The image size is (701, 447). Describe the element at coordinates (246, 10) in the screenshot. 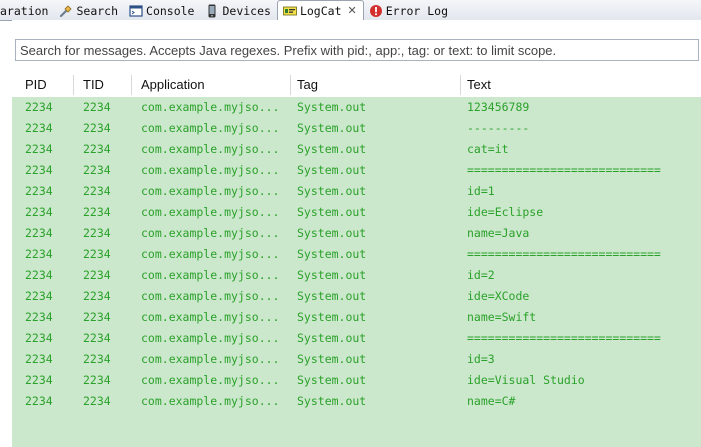

I see `tab-devices-label: Devices` at that location.